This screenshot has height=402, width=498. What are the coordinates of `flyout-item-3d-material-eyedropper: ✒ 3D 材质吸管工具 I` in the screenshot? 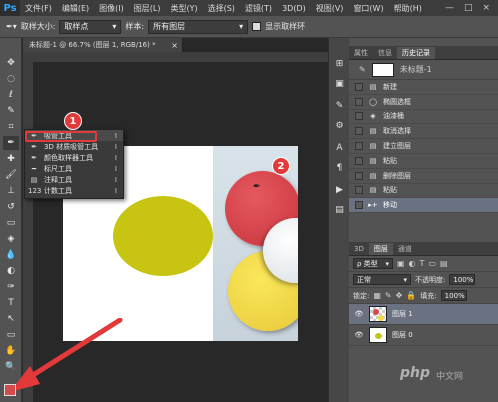 It's located at (74, 146).